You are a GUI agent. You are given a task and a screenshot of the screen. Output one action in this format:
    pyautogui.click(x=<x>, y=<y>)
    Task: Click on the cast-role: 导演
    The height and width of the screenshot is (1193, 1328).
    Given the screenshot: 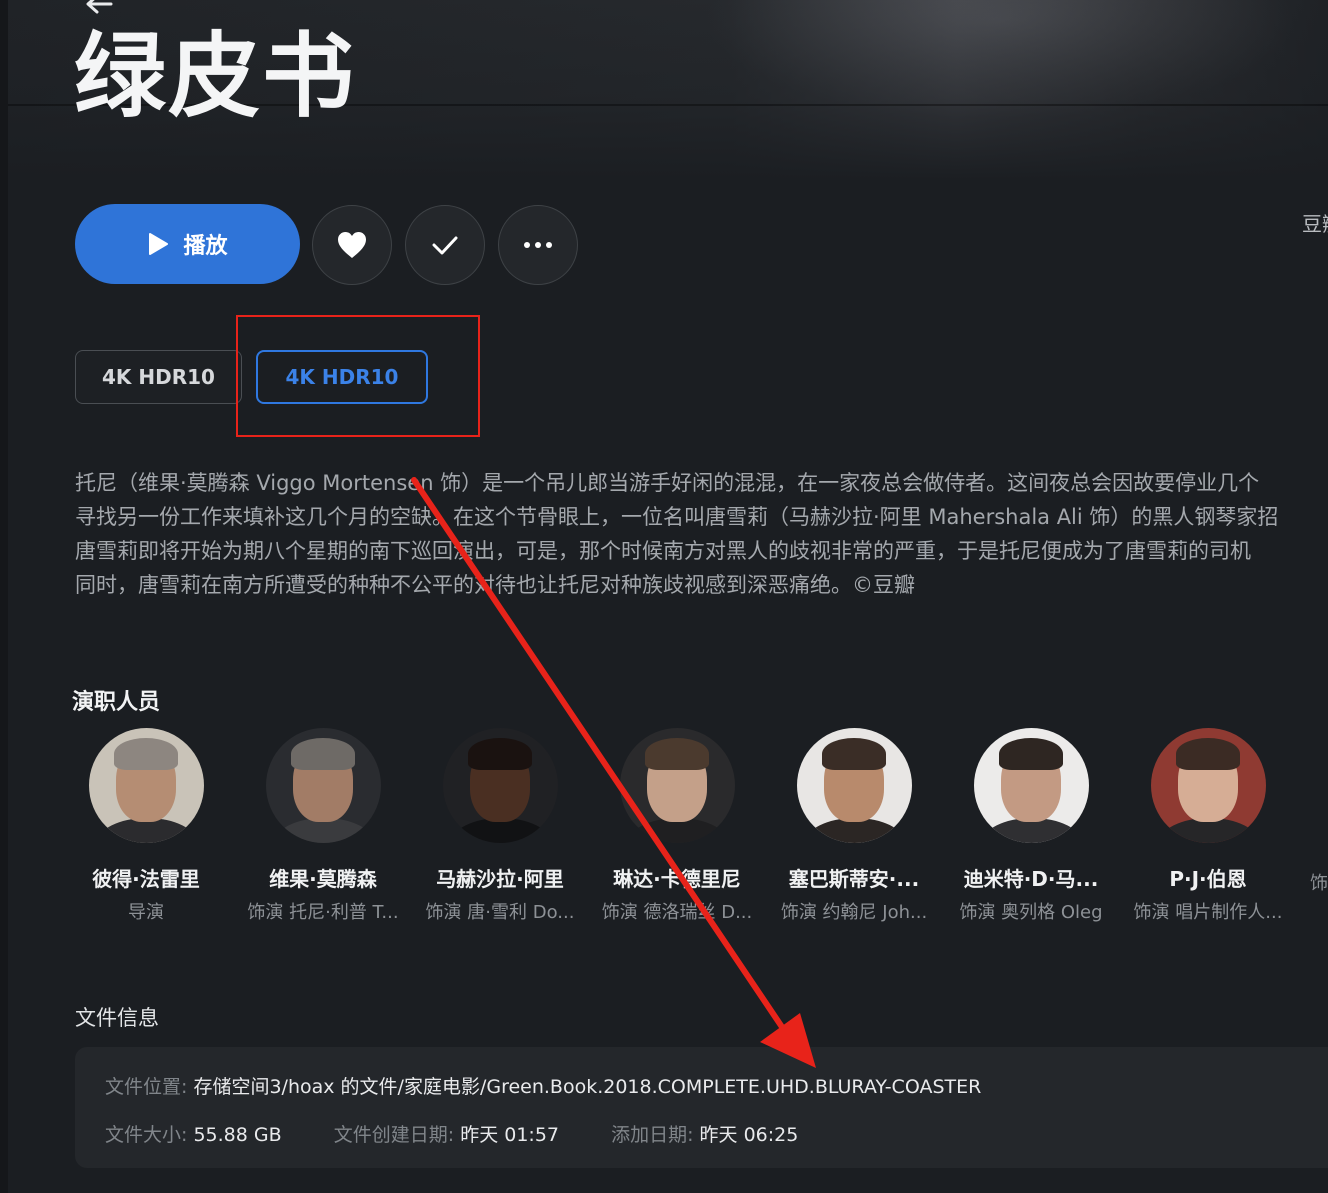 What is the action you would take?
    pyautogui.click(x=146, y=912)
    